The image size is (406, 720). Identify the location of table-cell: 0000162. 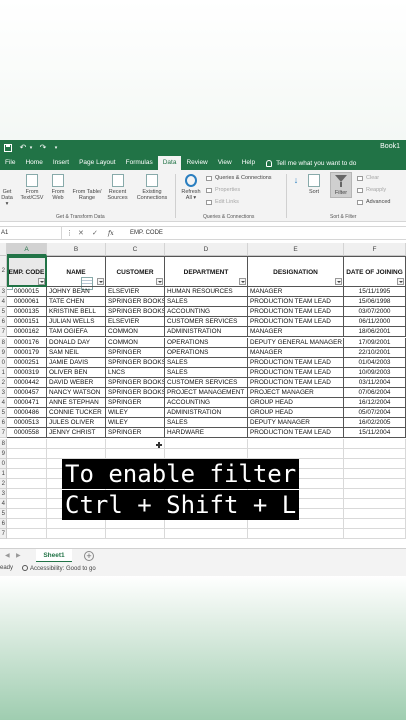
(27, 332).